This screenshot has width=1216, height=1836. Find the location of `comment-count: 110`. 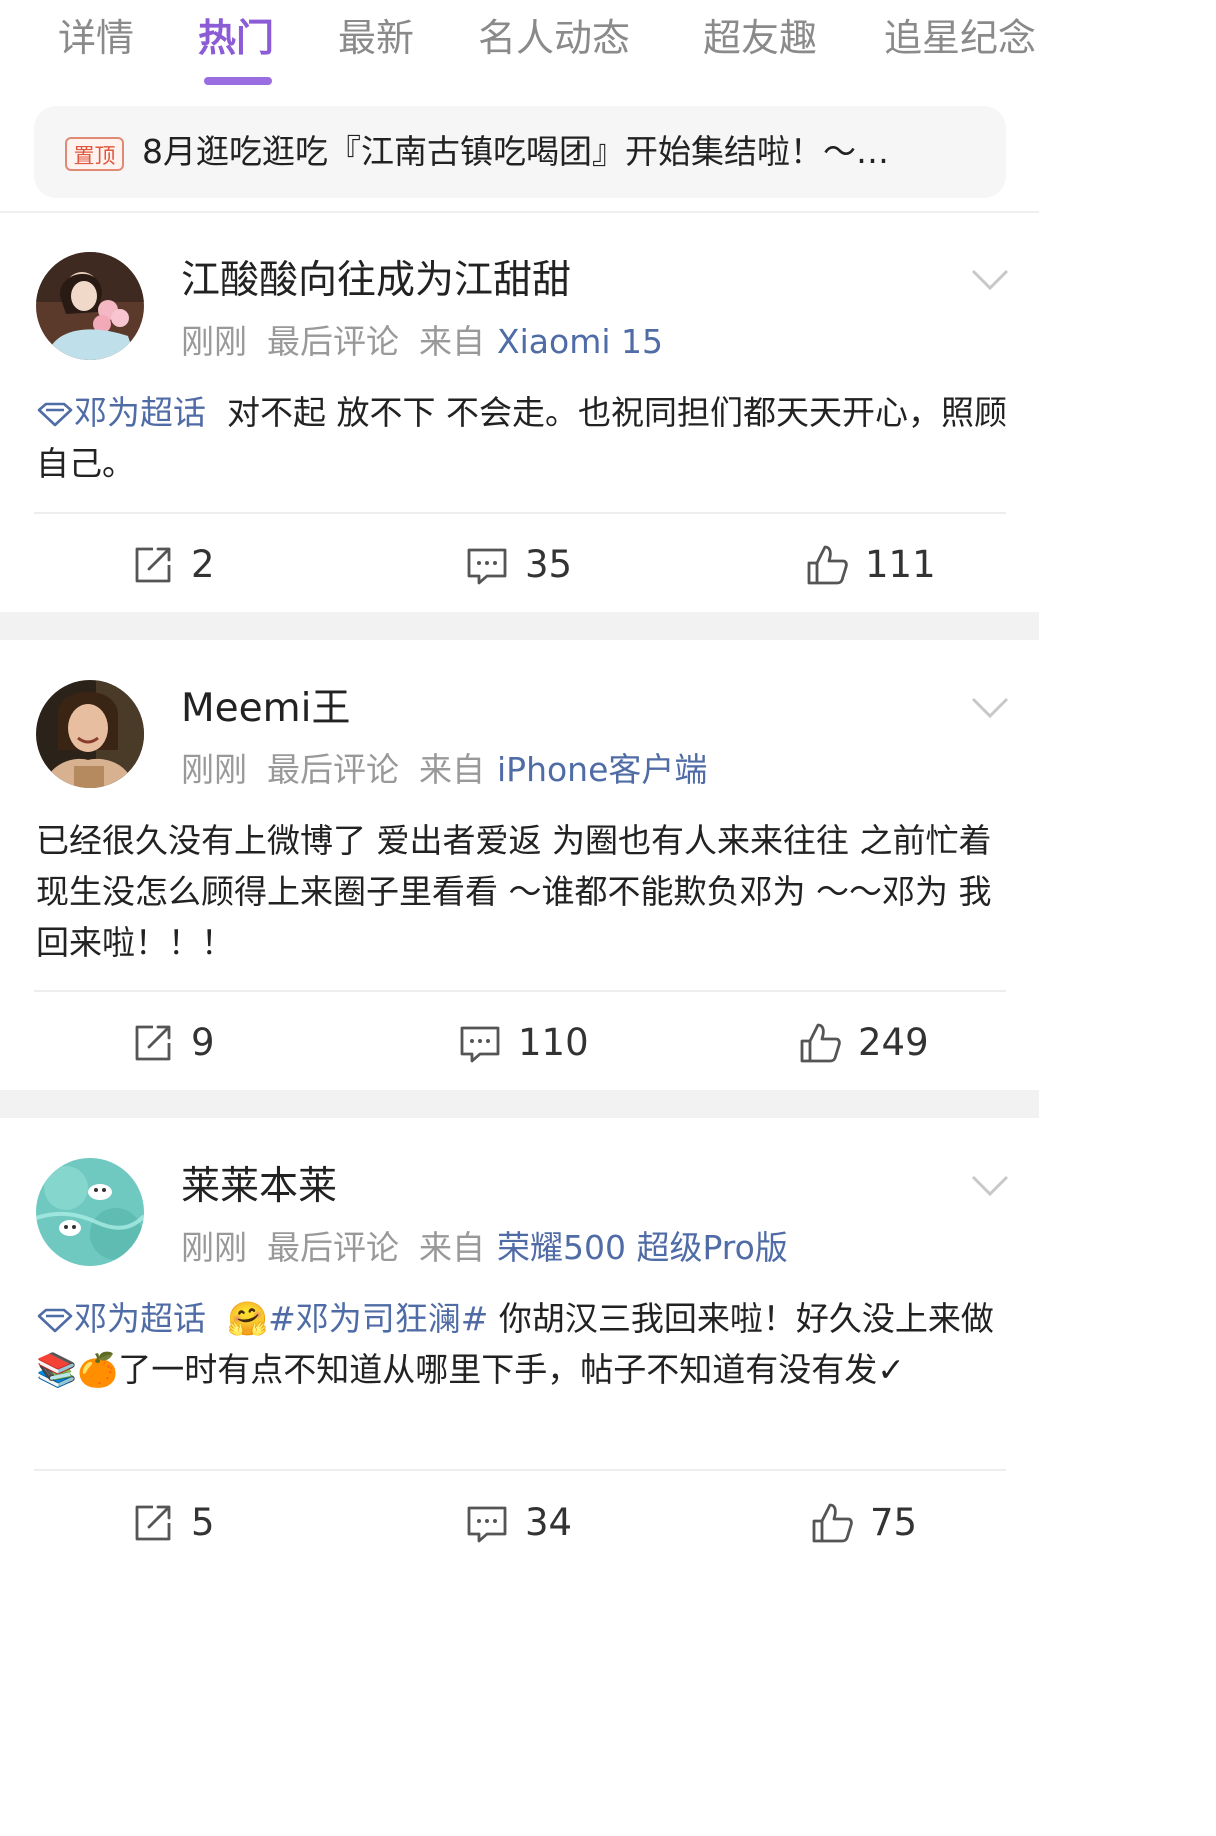

comment-count: 110 is located at coordinates (553, 1042).